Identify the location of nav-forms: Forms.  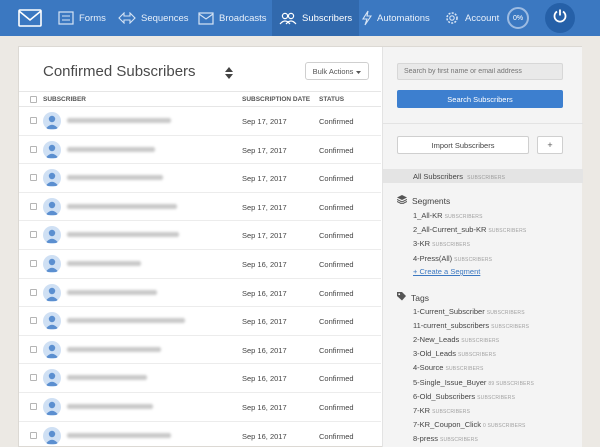
(82, 18).